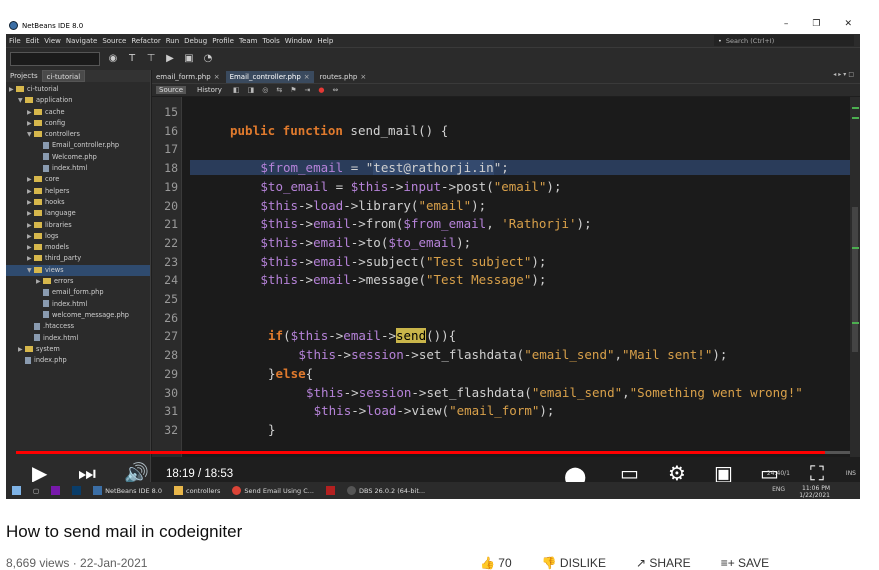 This screenshot has width=879, height=570. Describe the element at coordinates (78, 225) in the screenshot. I see `tree-item: ▶ libraries` at that location.